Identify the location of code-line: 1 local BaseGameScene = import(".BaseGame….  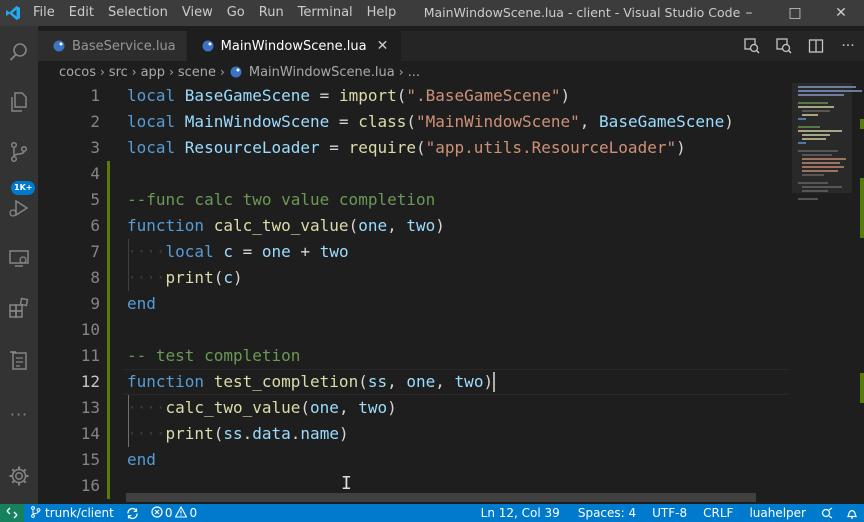
(413, 96).